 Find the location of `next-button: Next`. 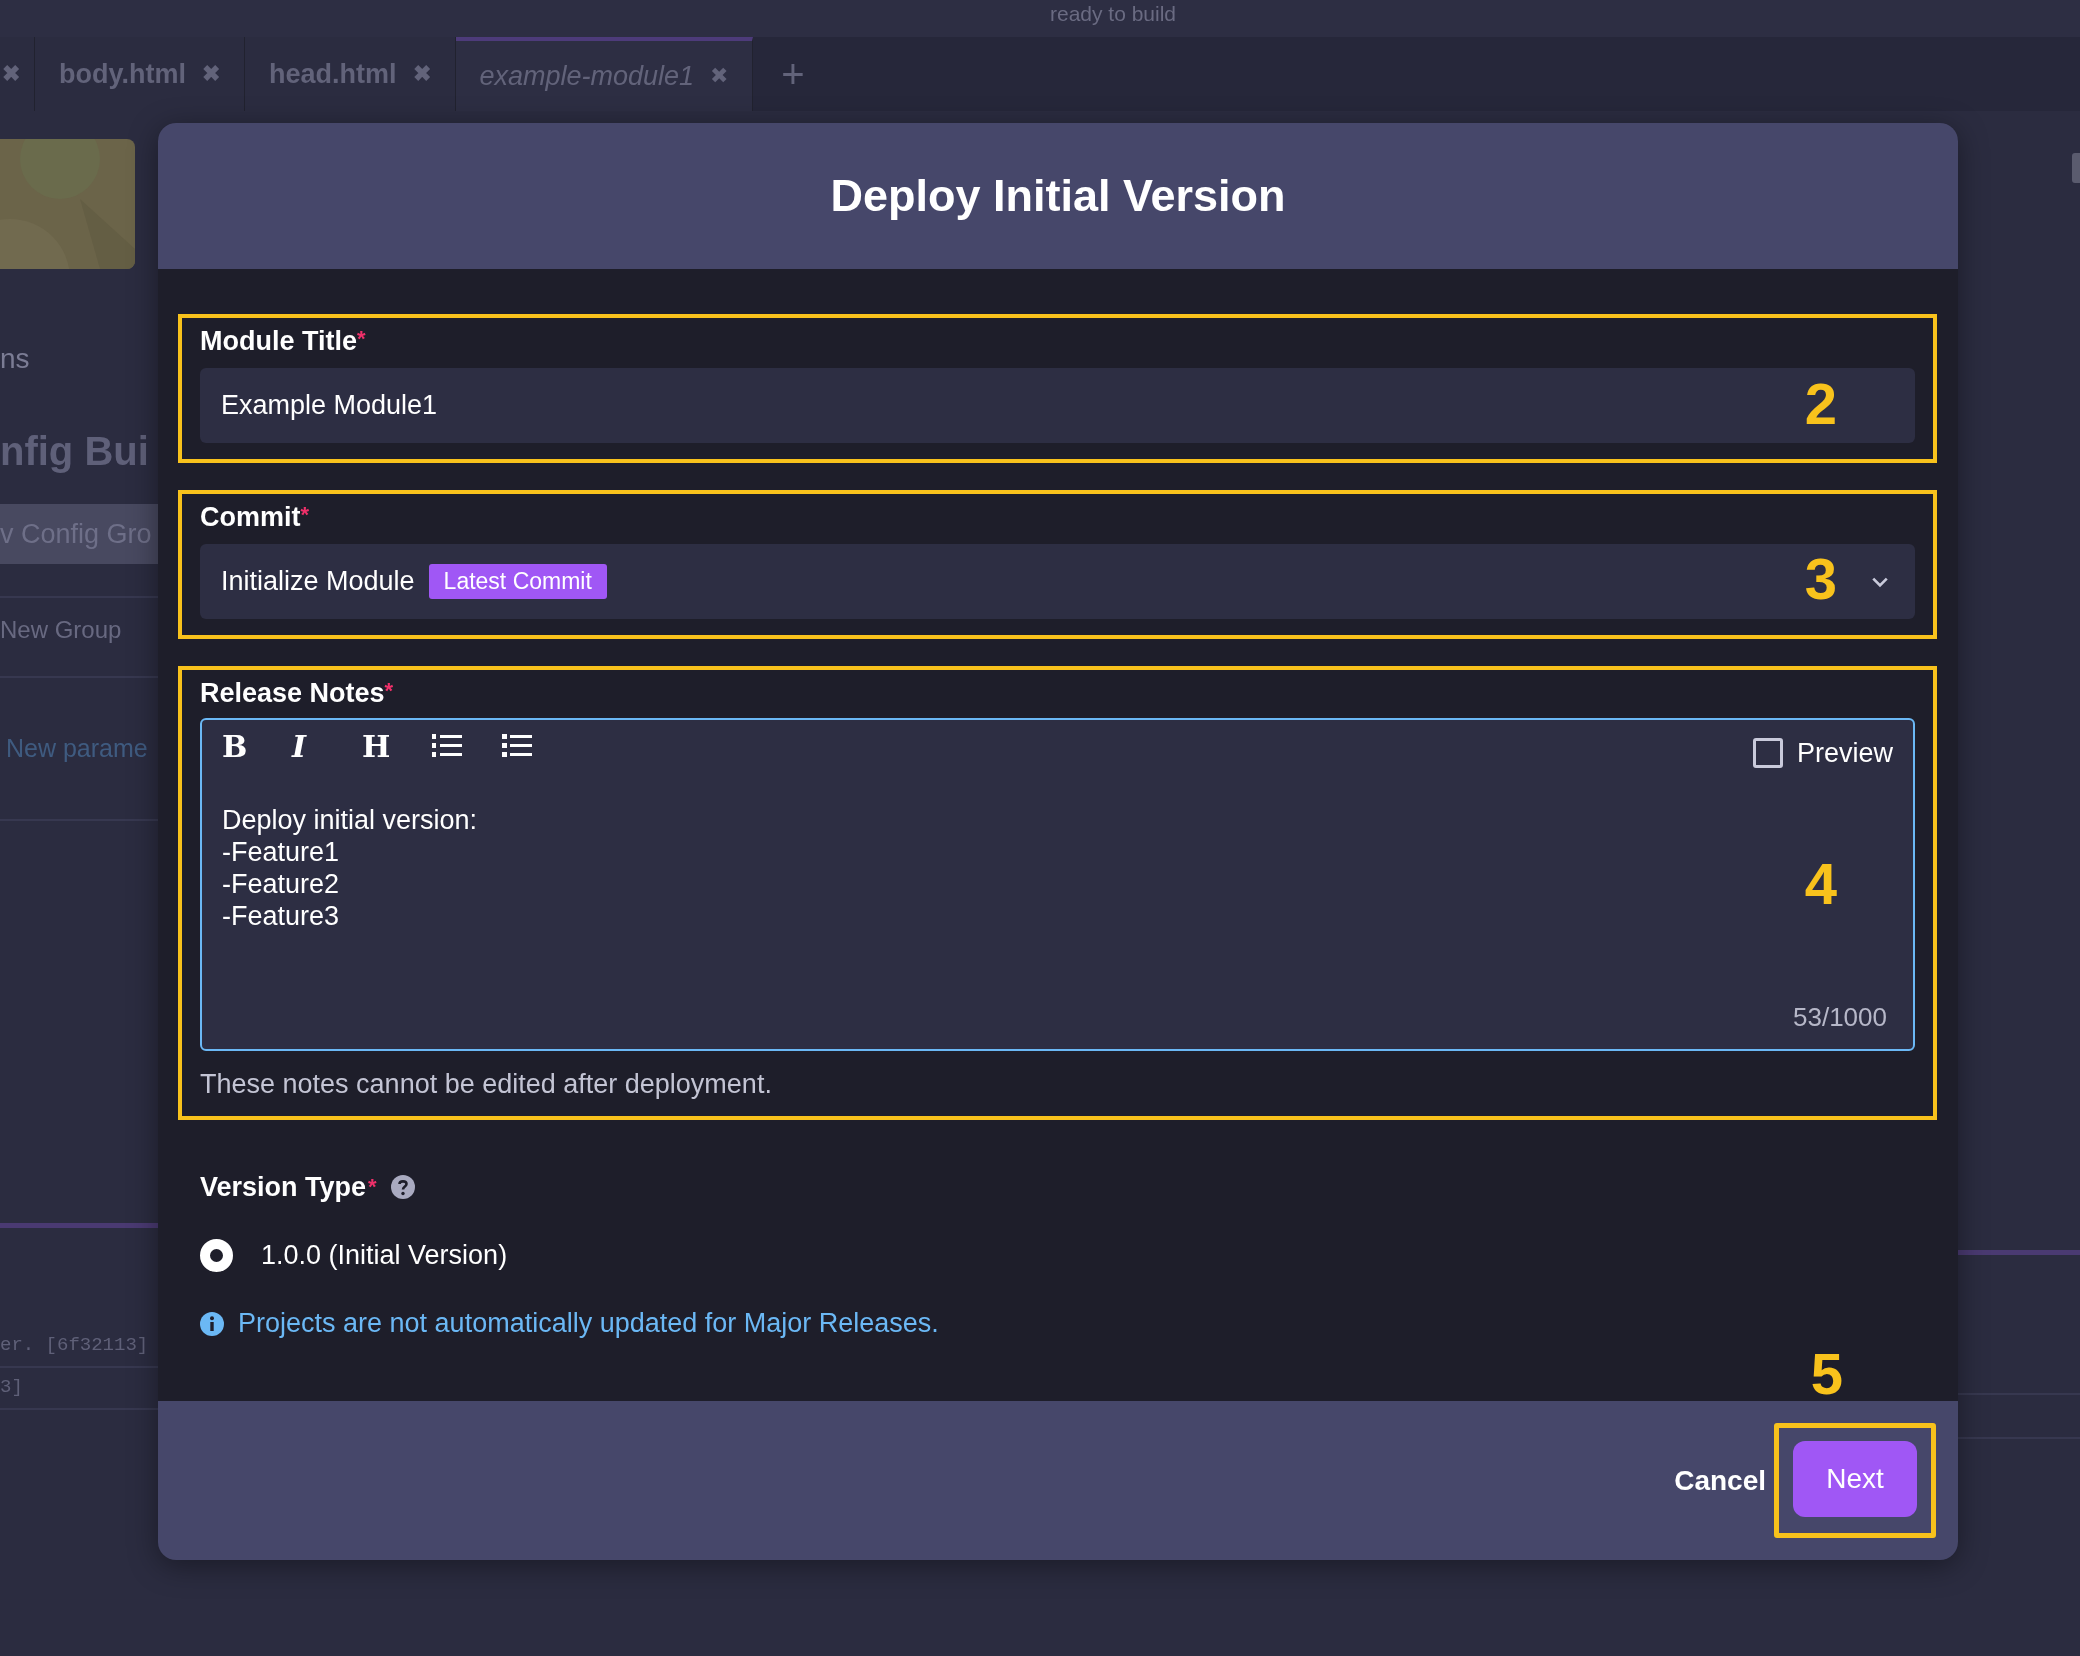

next-button: Next is located at coordinates (1855, 1479).